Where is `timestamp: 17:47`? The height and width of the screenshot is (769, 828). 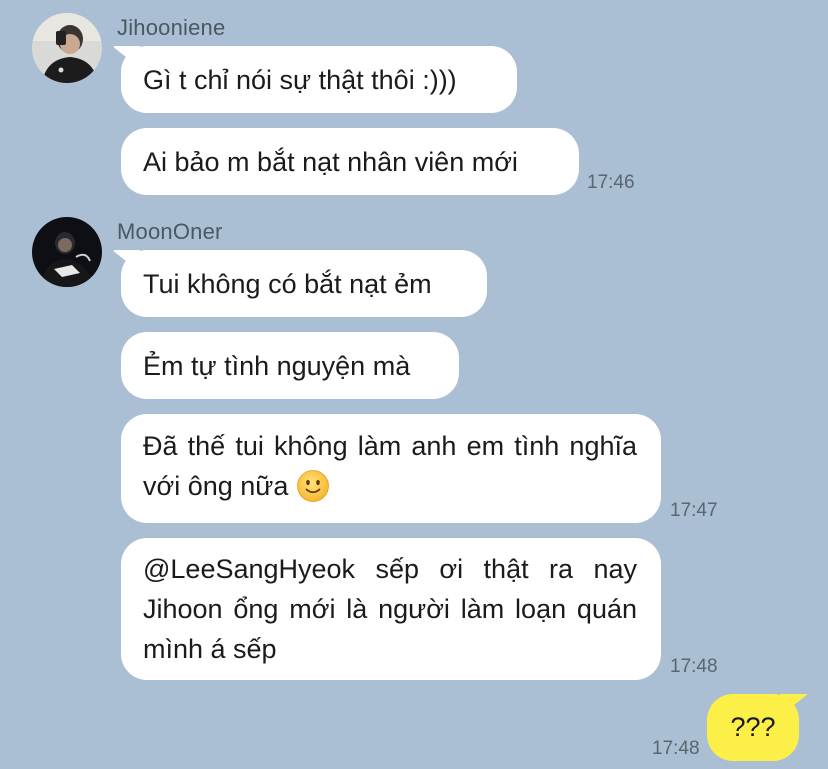
timestamp: 17:47 is located at coordinates (694, 510).